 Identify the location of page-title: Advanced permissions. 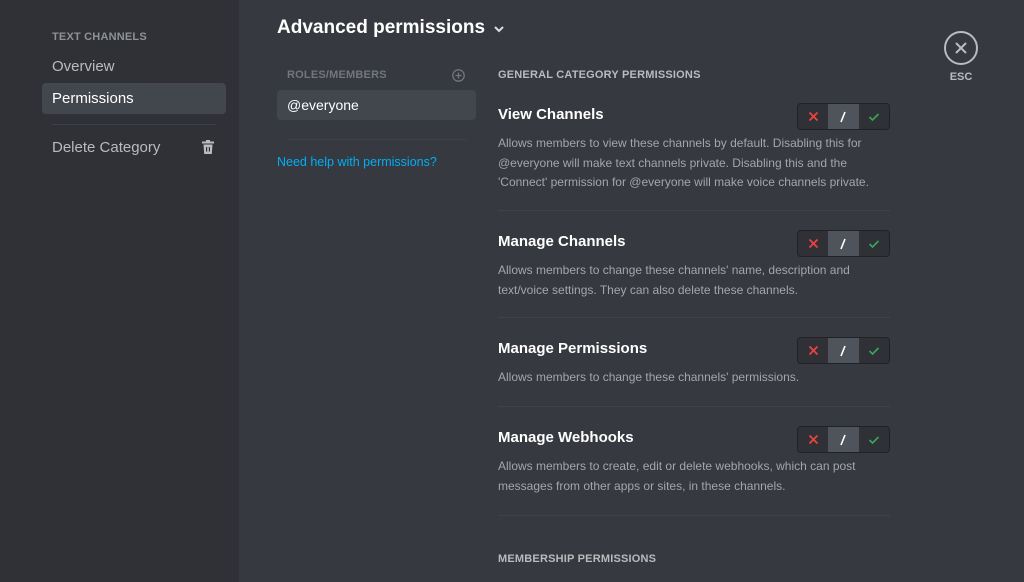
(381, 27).